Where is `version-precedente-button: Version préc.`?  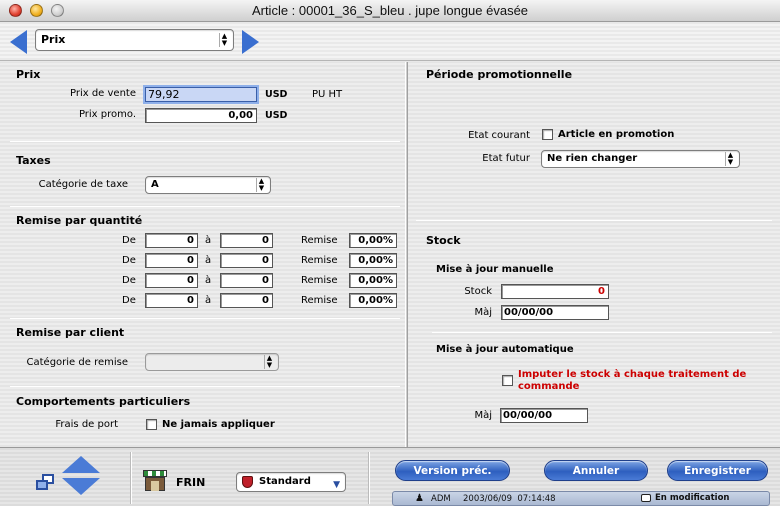
version-precedente-button: Version préc. is located at coordinates (452, 470).